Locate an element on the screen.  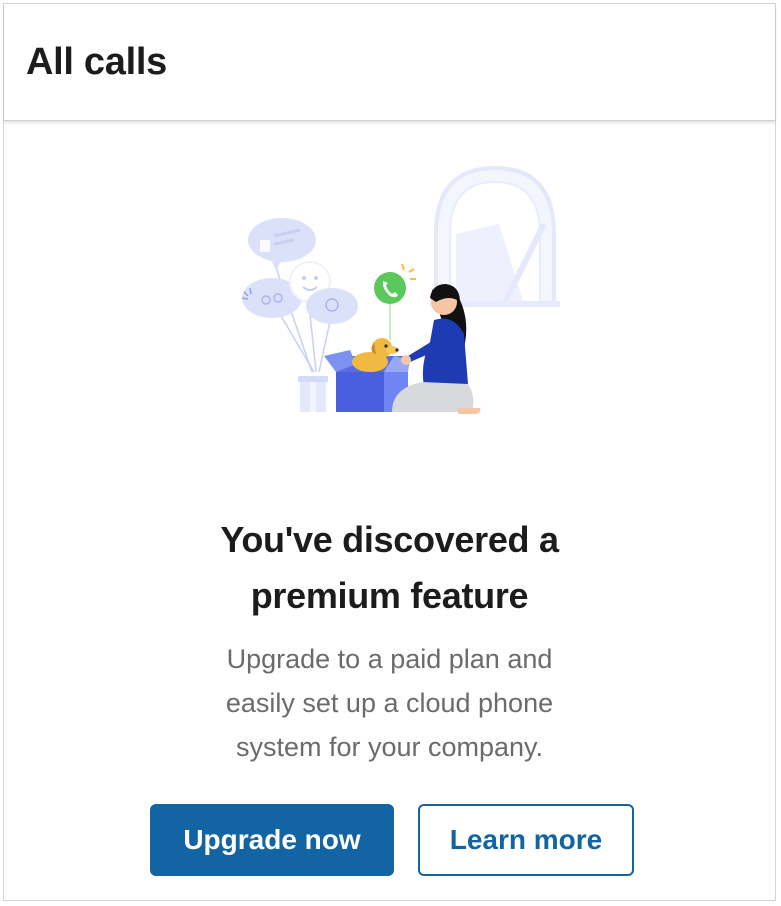
learn-more-button: Learn more is located at coordinates (526, 840).